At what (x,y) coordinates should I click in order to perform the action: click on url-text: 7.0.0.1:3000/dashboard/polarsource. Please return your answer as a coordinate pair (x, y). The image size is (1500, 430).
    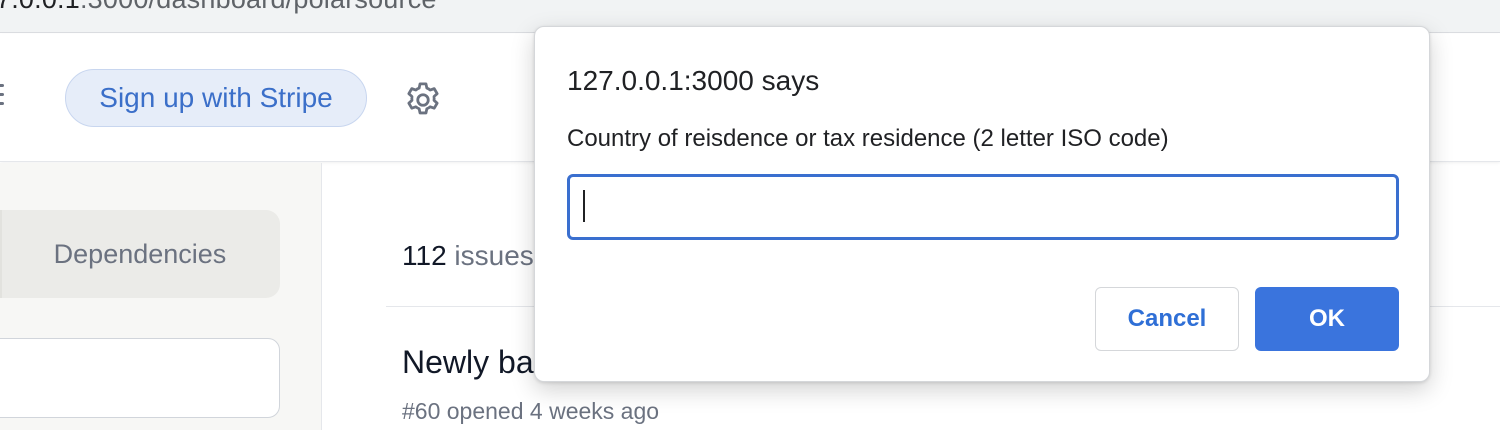
    Looking at the image, I should click on (218, 7).